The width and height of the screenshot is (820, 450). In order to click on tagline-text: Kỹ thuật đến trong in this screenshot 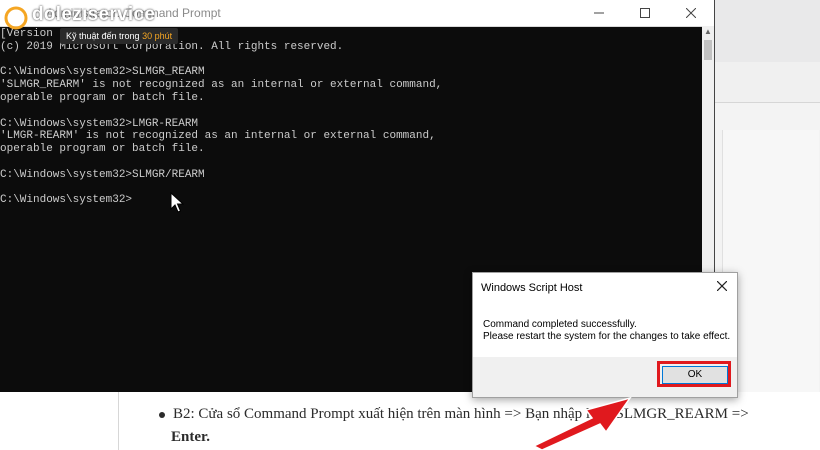, I will do `click(104, 36)`.